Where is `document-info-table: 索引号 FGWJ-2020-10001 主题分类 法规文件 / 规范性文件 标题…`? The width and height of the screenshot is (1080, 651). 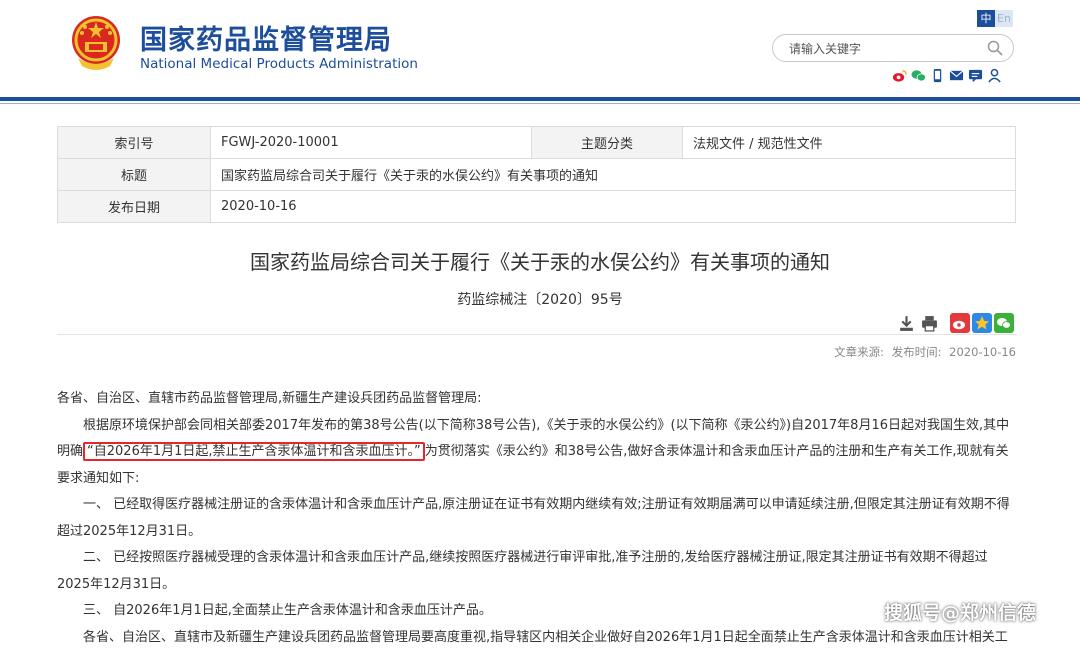 document-info-table: 索引号 FGWJ-2020-10001 主题分类 法规文件 / 规范性文件 标题… is located at coordinates (536, 174).